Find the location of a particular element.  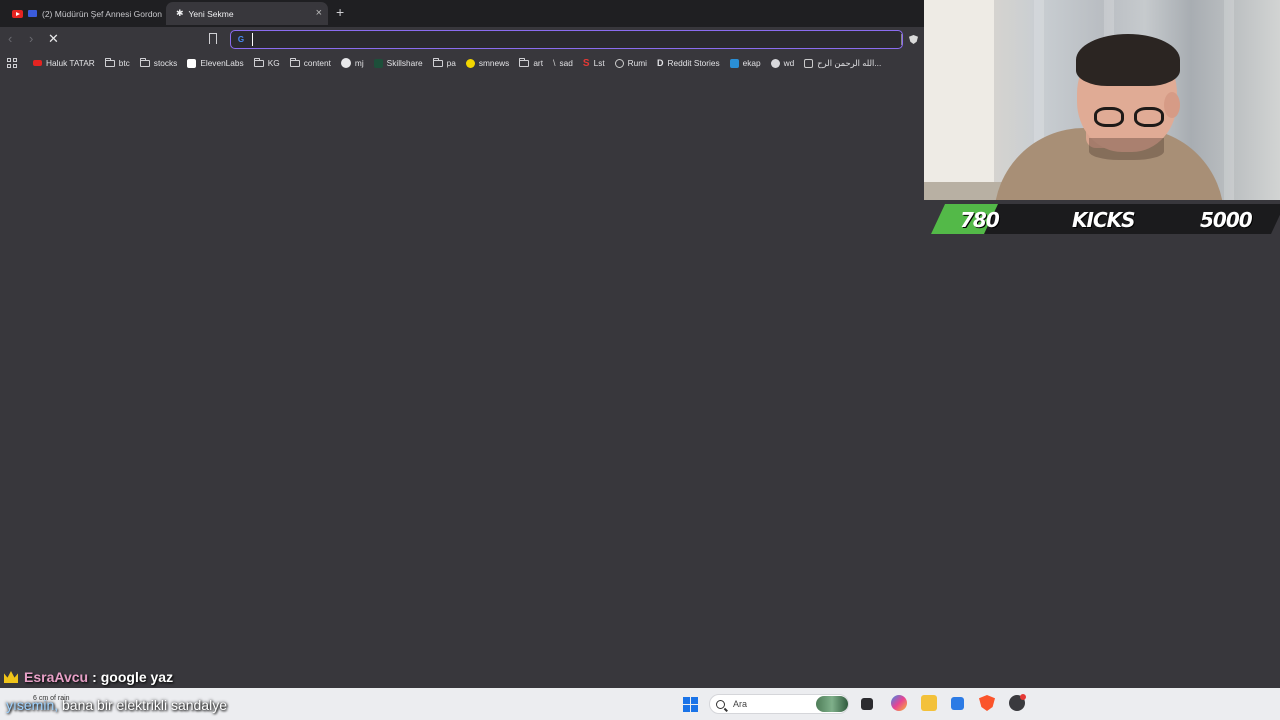

bookmark-kg: KG is located at coordinates (266, 62).